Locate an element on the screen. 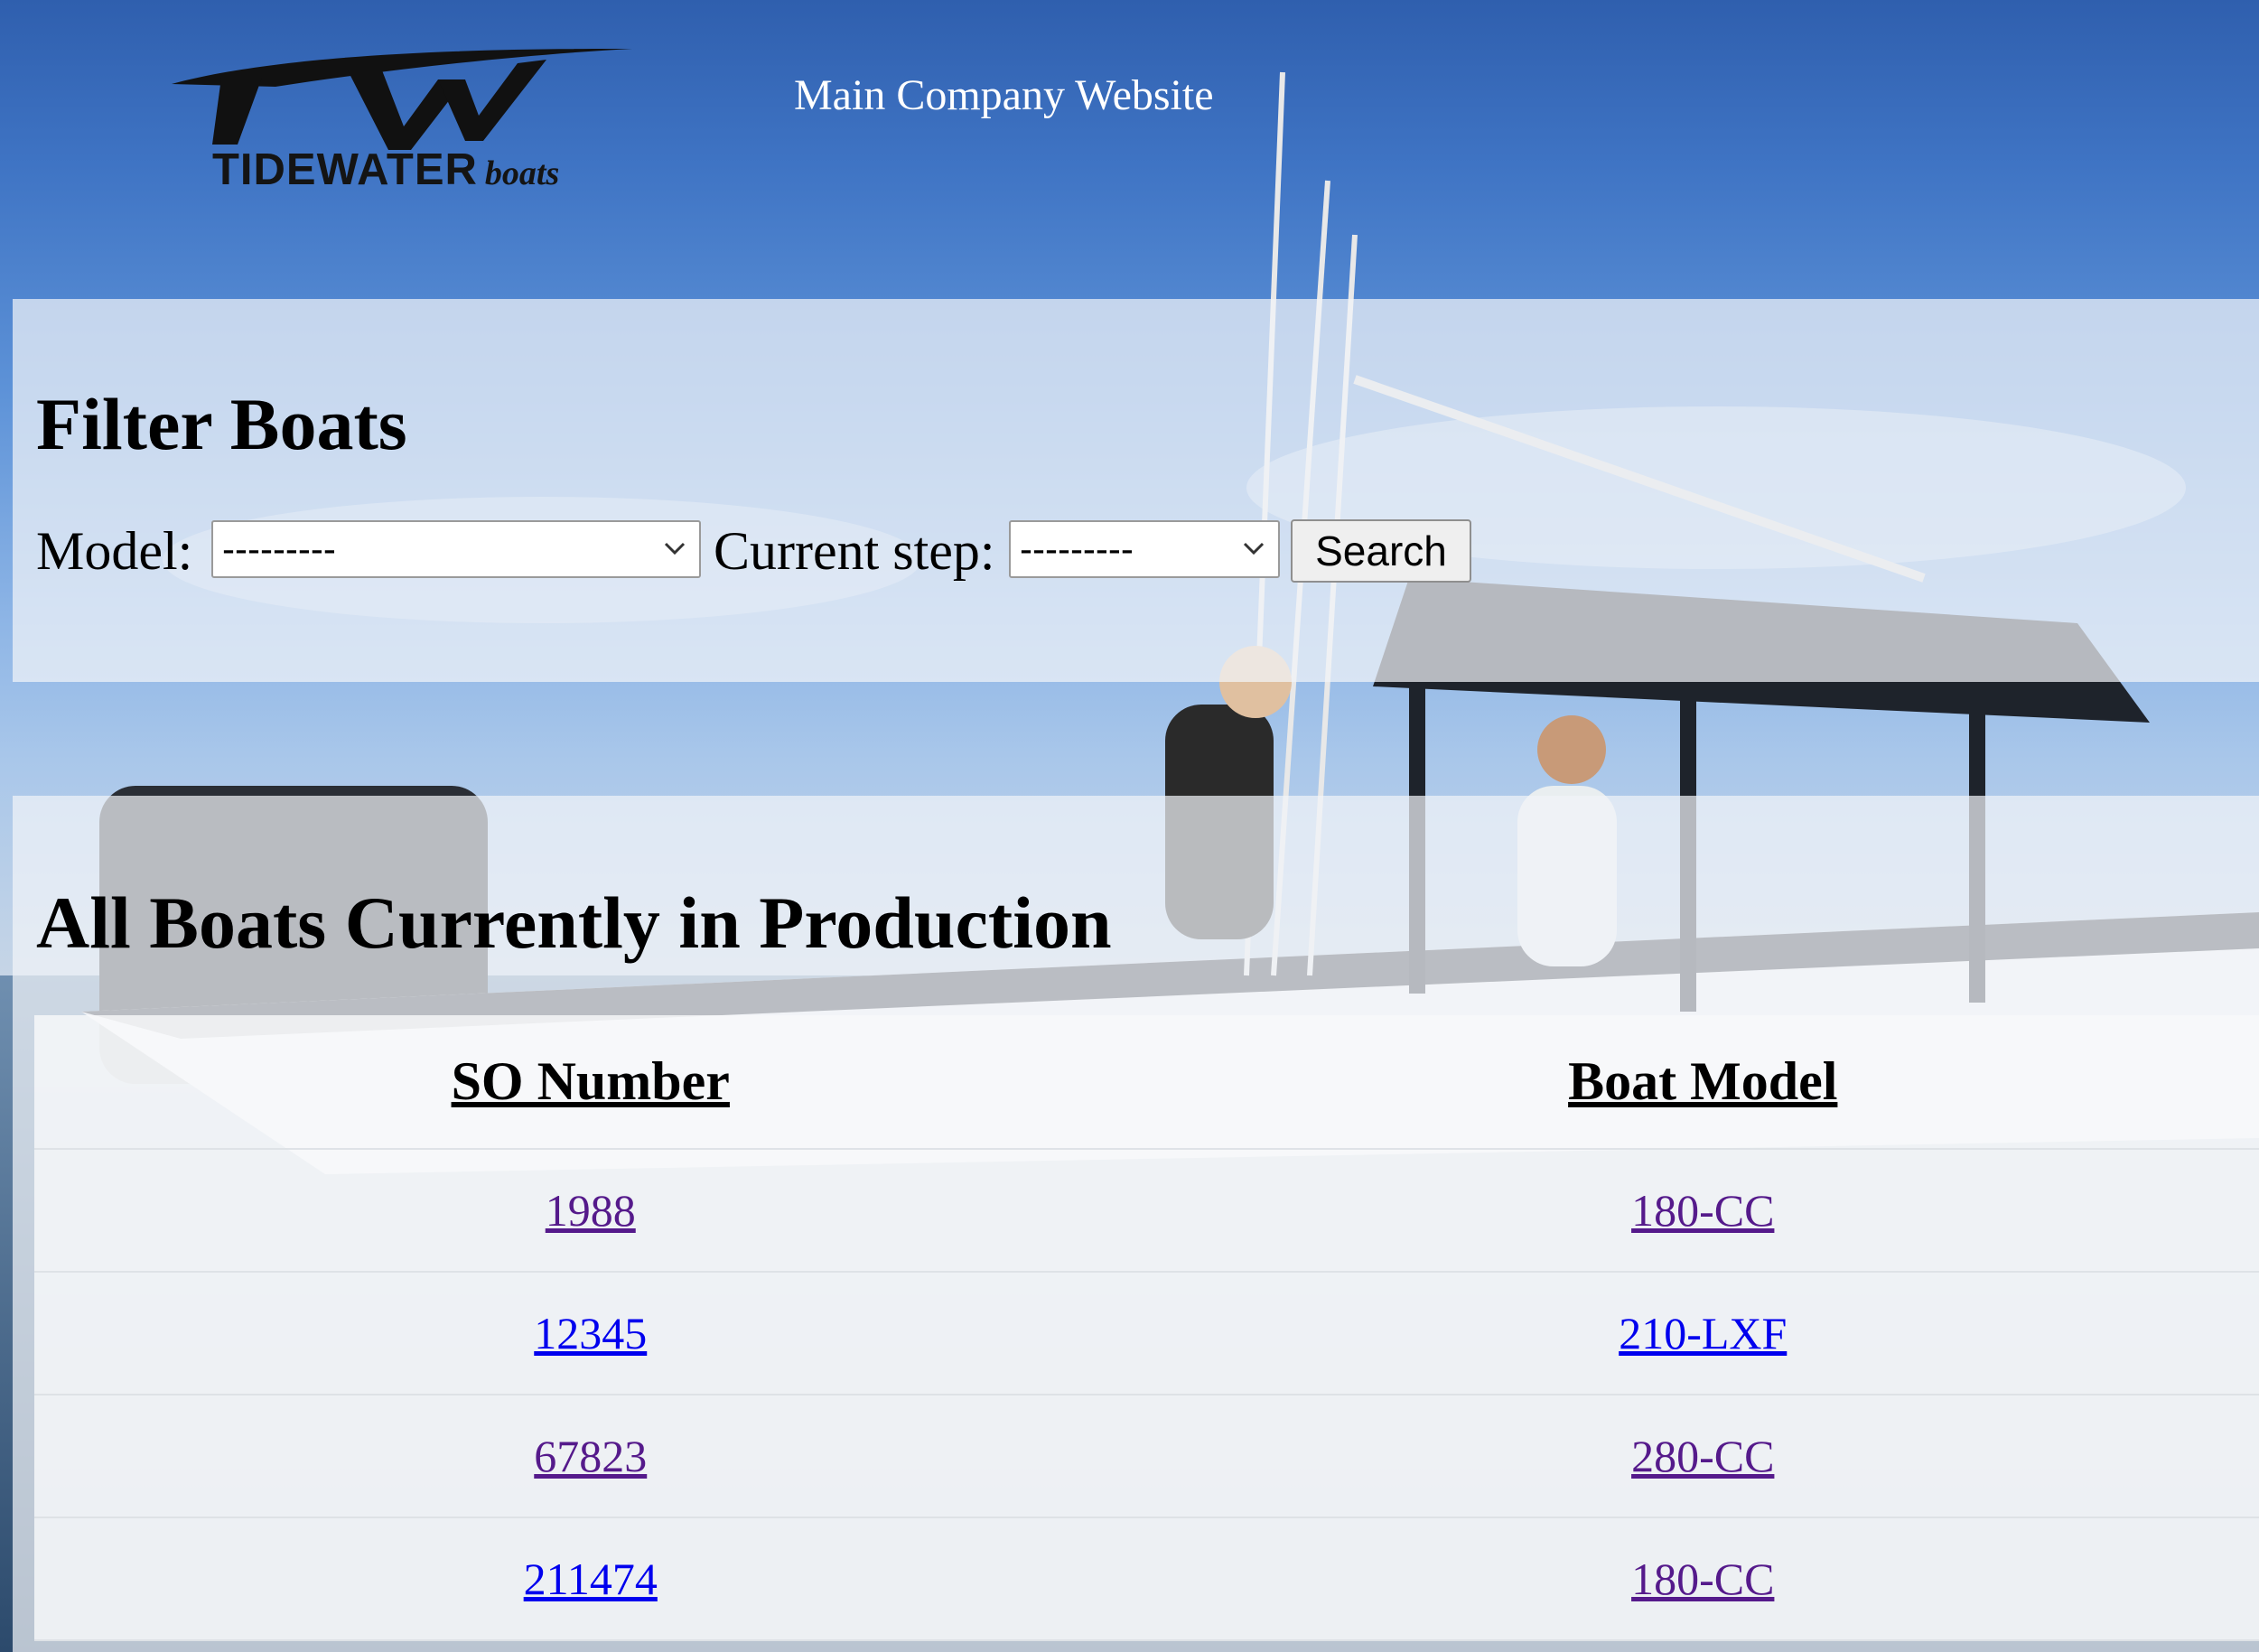  table-row: 67823 280-CC is located at coordinates (1147, 1456).